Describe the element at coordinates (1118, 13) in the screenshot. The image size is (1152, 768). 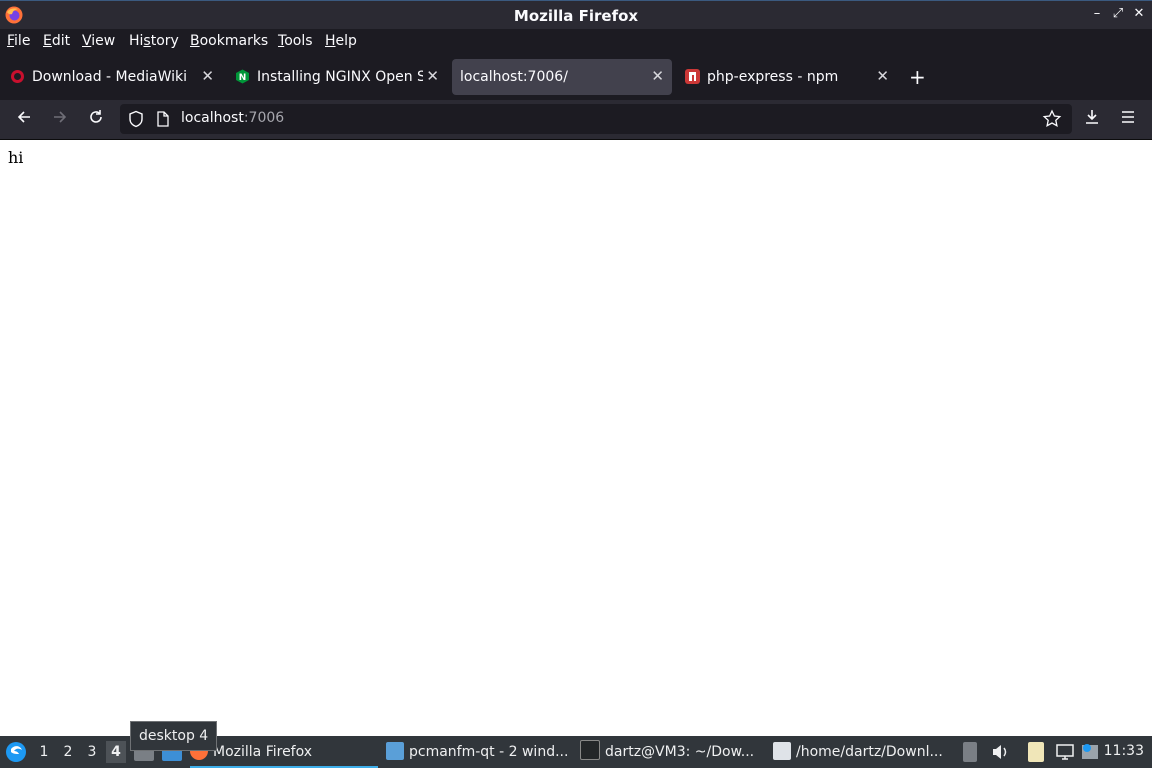
I see `maximize-button: ⤢` at that location.